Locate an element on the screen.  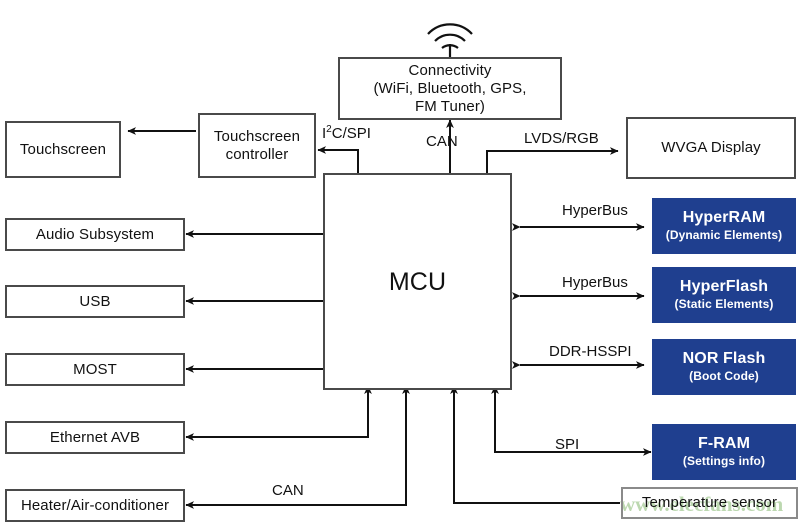
touchscreen-controller-line2: controller is located at coordinates (257, 154).